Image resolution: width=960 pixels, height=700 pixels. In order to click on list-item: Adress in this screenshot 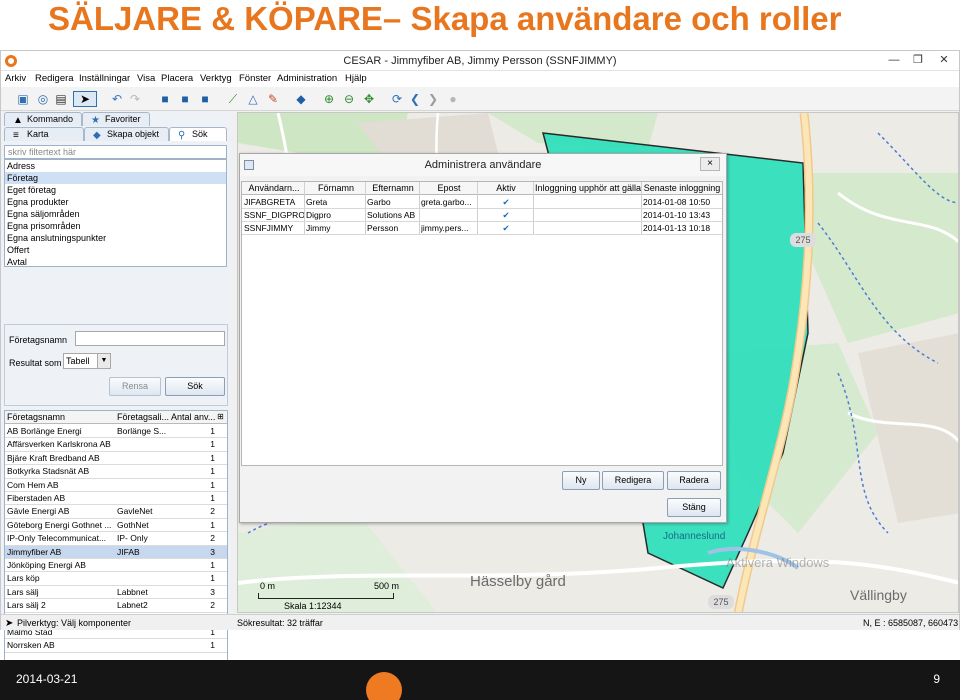, I will do `click(115, 166)`.